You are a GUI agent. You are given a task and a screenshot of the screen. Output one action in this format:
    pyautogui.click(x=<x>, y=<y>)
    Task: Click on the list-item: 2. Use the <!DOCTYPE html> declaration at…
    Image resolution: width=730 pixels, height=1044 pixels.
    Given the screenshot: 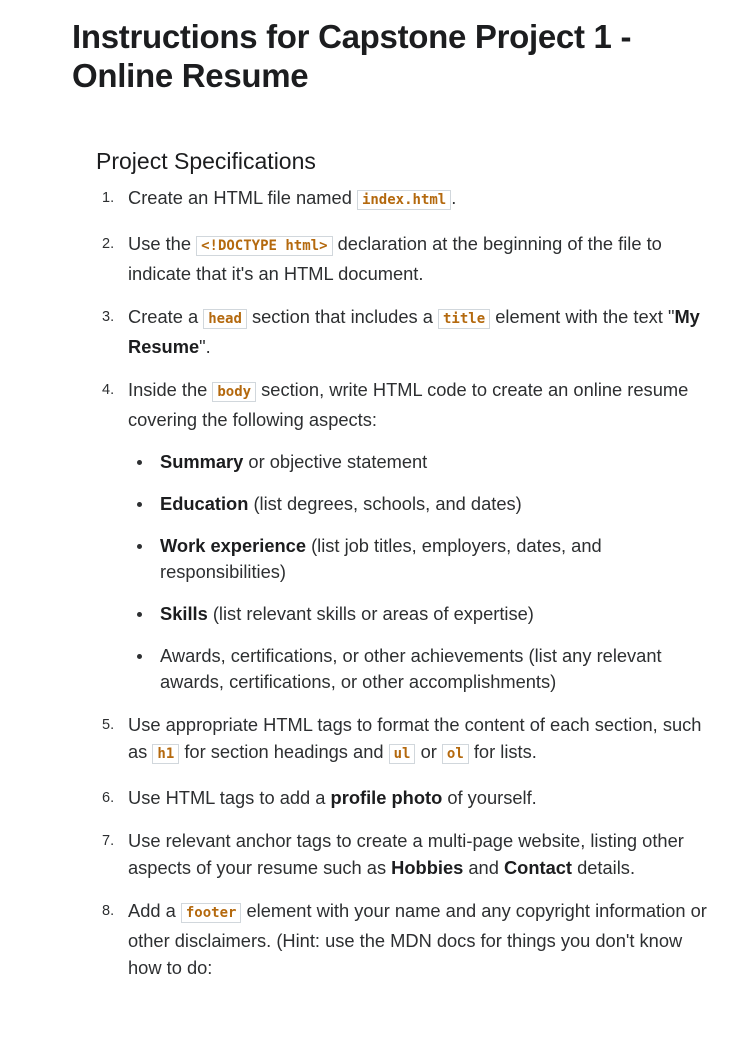 What is the action you would take?
    pyautogui.click(x=410, y=258)
    